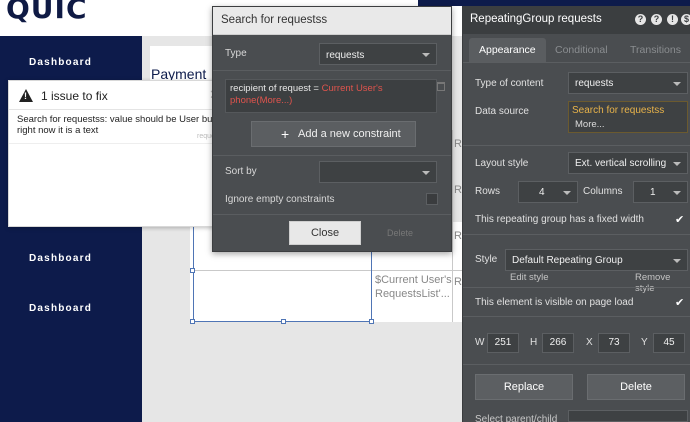  I want to click on constraint-value: Current User's, so click(352, 88).